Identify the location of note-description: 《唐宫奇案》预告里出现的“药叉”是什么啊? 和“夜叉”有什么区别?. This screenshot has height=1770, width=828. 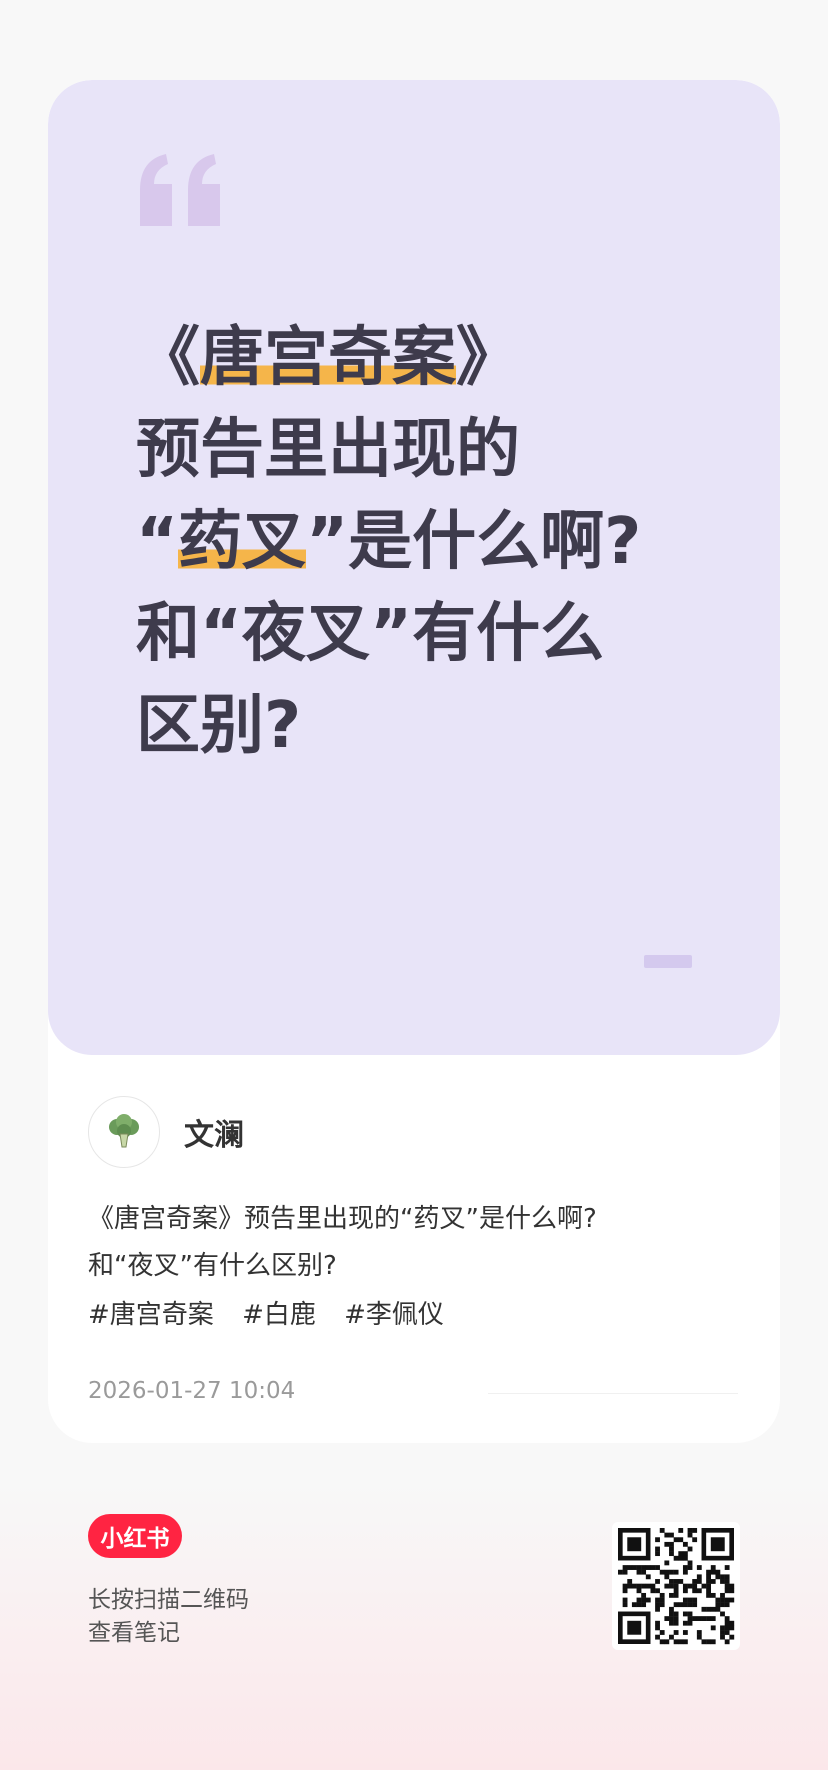
(408, 1243).